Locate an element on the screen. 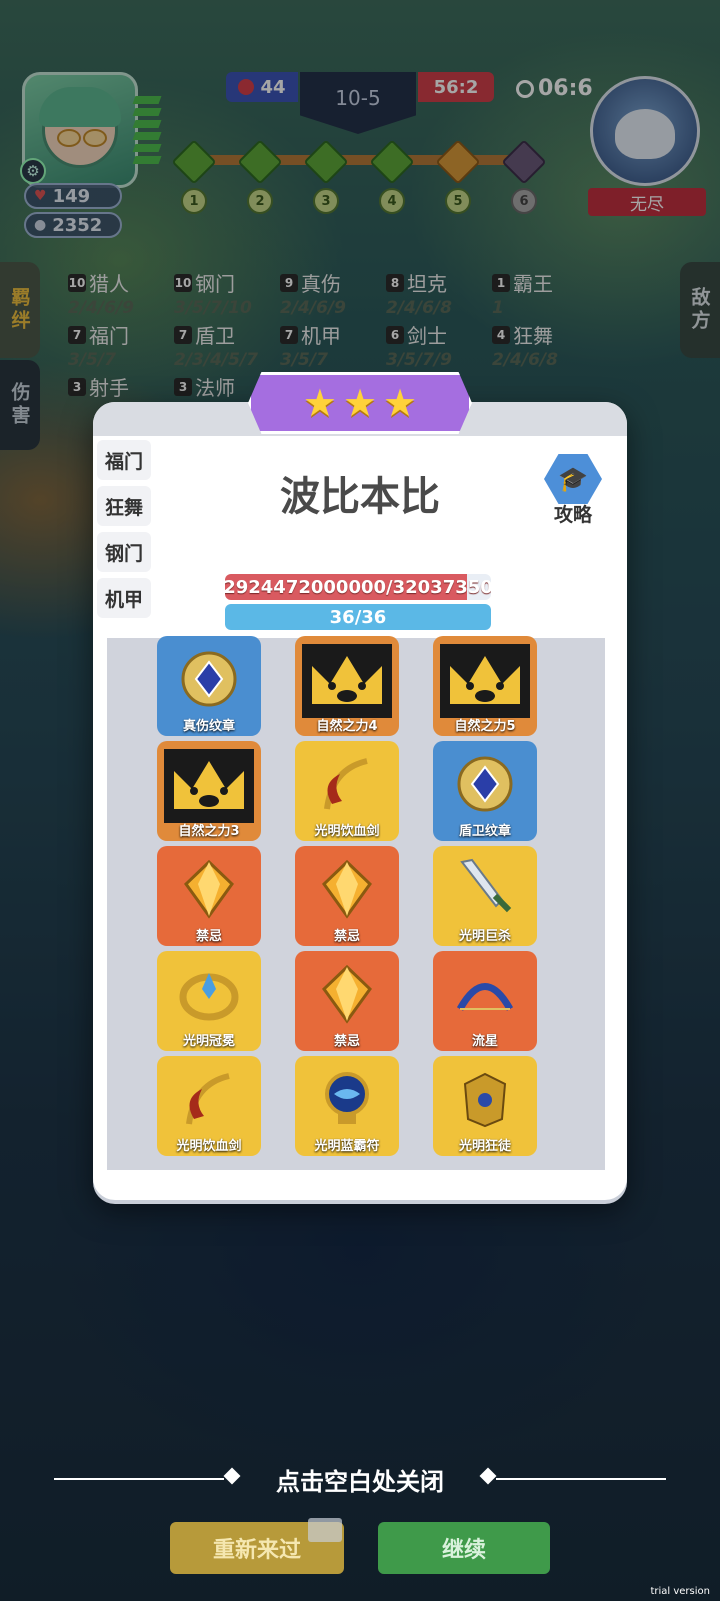 The width and height of the screenshot is (720, 1601). orb-icon is located at coordinates (347, 1101).